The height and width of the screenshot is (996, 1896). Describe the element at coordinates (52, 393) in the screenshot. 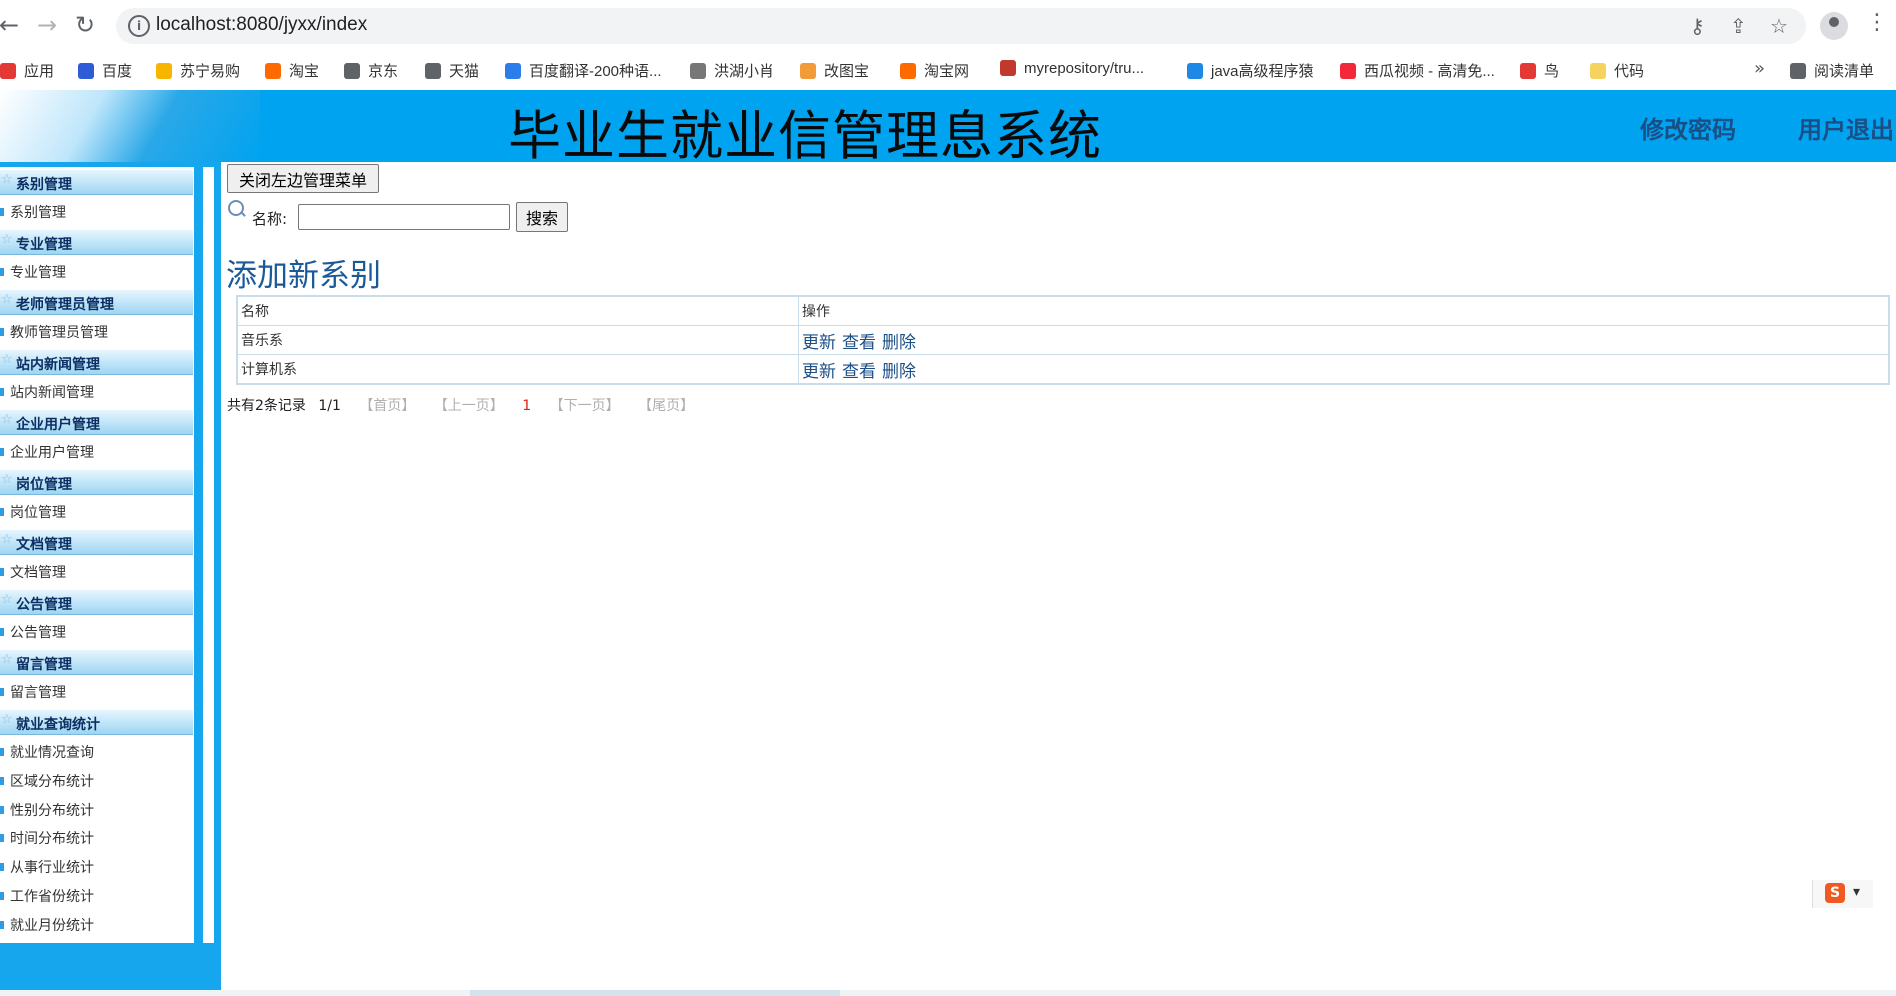

I see `sidebar-item-label: 站内新闻管理` at that location.